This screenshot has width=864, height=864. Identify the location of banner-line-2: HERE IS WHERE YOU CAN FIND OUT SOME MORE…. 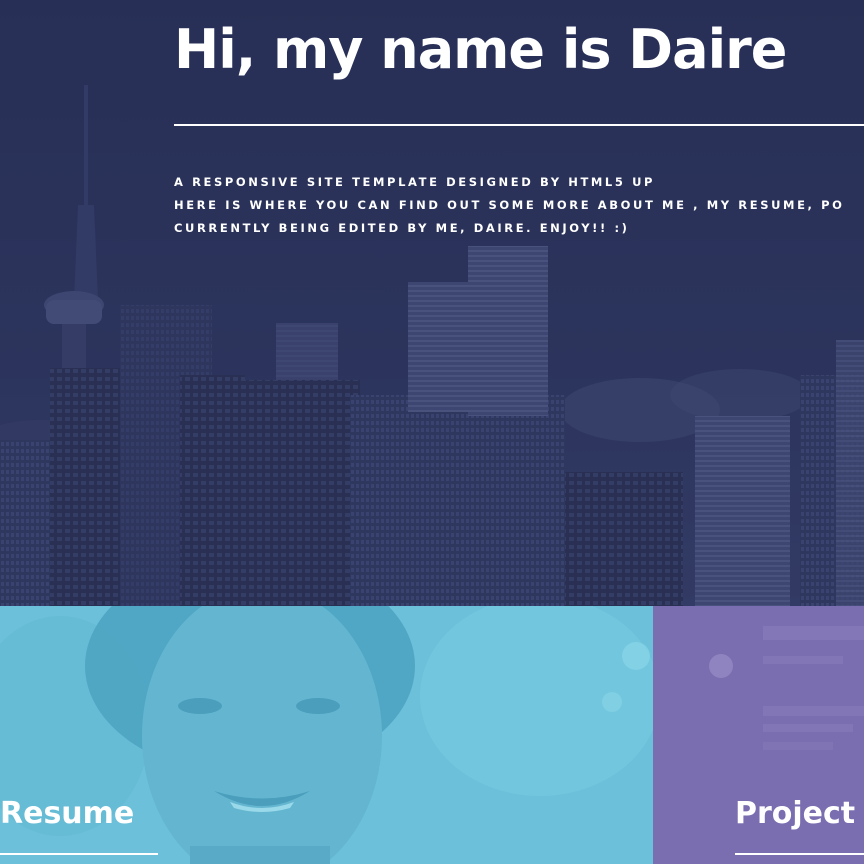
(509, 205).